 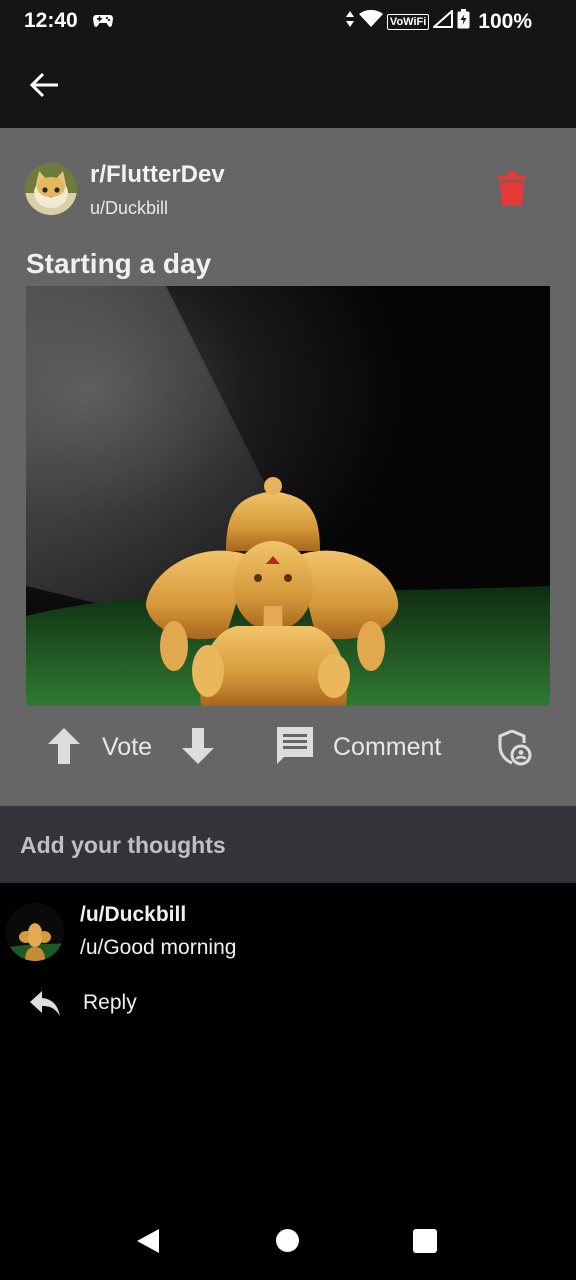 I want to click on reply-icon, so click(x=45, y=1003).